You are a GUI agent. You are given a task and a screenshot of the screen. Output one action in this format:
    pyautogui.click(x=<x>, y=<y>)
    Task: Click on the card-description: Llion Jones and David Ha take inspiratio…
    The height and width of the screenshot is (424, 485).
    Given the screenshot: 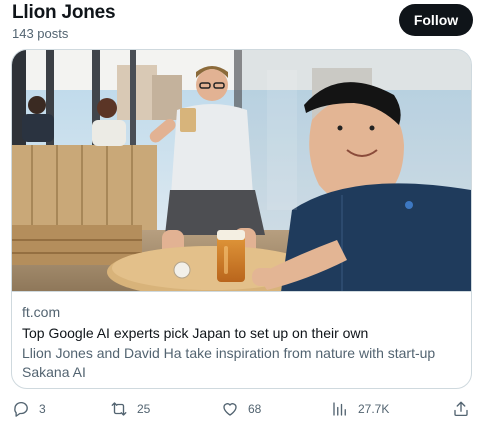 What is the action you would take?
    pyautogui.click(x=229, y=362)
    